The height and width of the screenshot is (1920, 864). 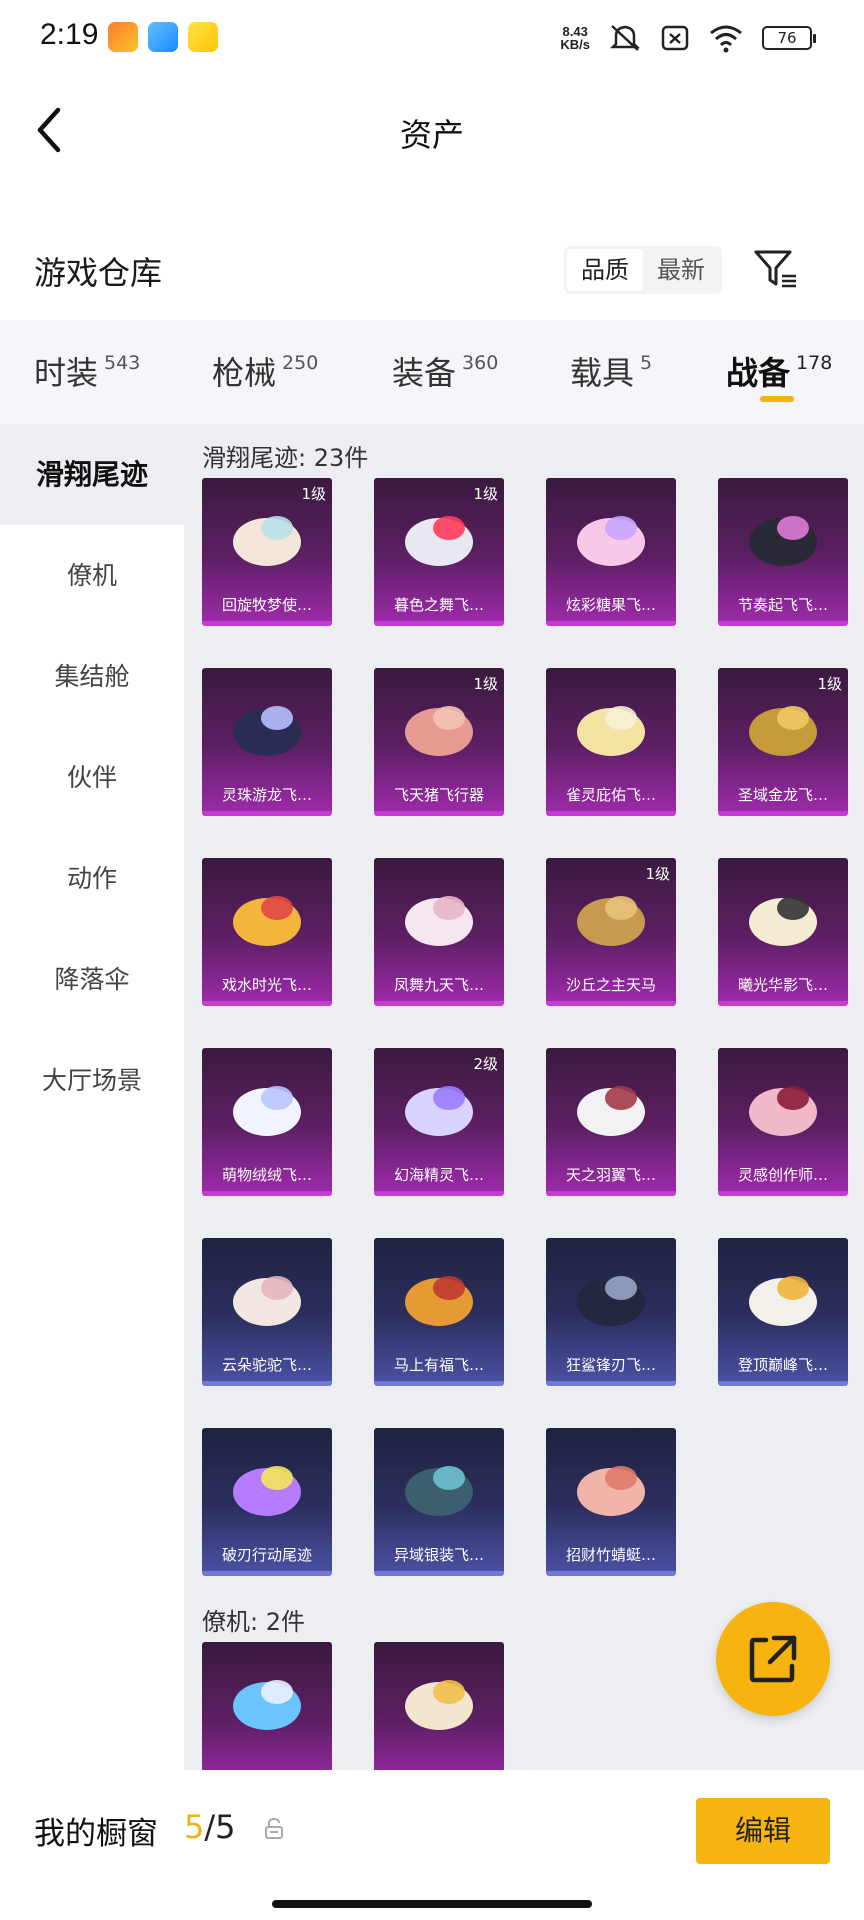 What do you see at coordinates (431, 135) in the screenshot?
I see `page-title: 资产` at bounding box center [431, 135].